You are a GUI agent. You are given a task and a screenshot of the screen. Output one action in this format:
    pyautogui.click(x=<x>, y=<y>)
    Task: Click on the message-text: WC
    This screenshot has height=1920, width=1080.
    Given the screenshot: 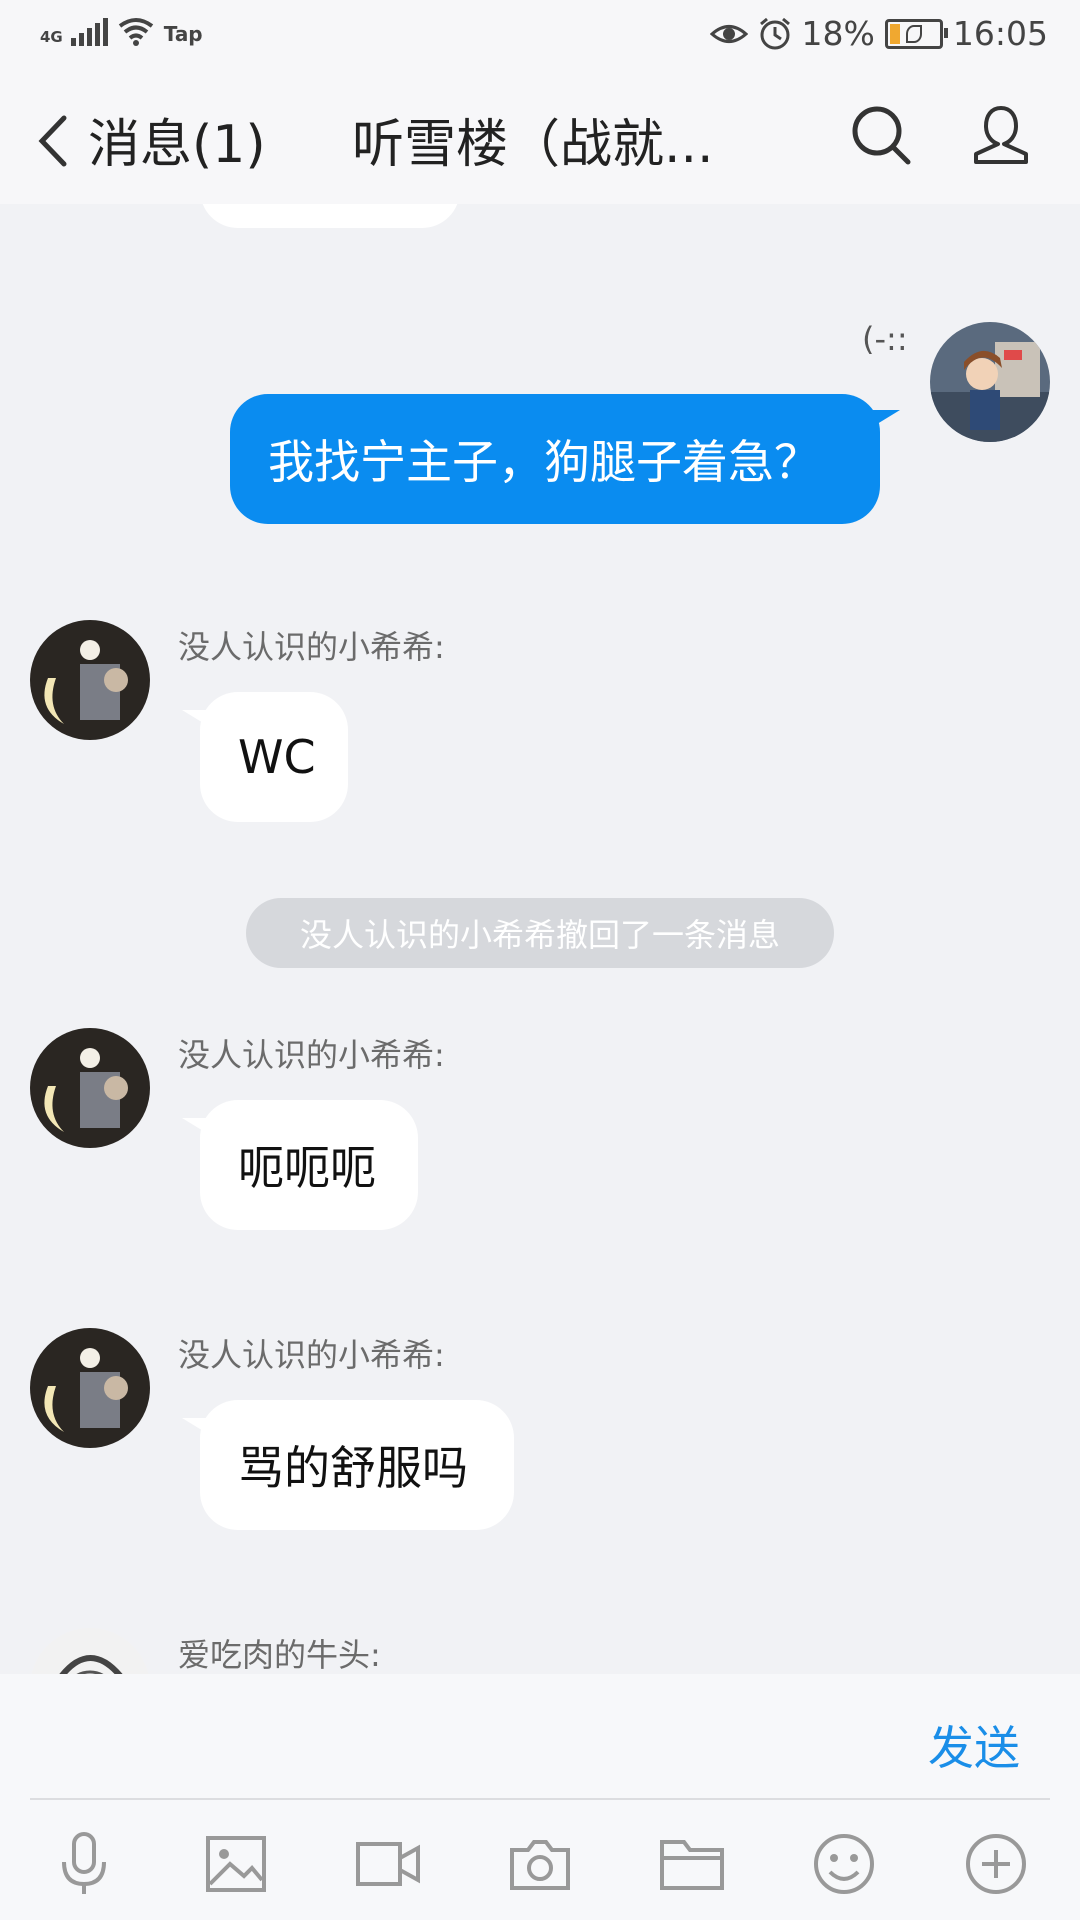 What is the action you would take?
    pyautogui.click(x=277, y=757)
    